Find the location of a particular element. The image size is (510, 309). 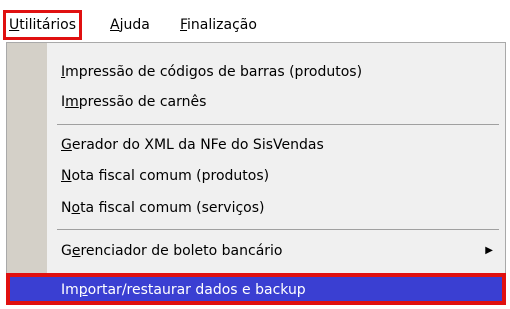

menu-ajuda: Ajuda is located at coordinates (130, 25).